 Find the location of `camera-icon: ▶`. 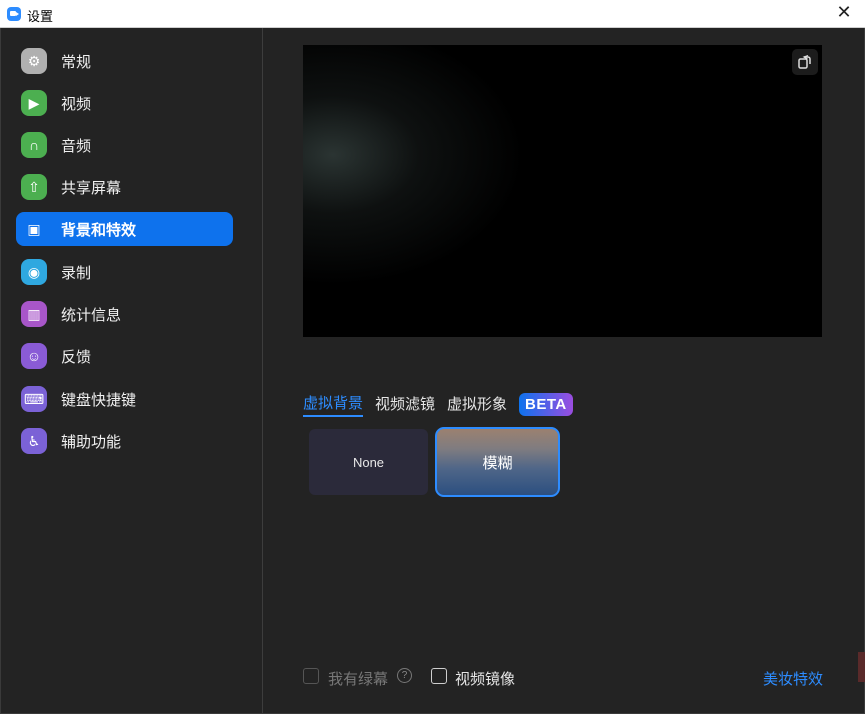

camera-icon: ▶ is located at coordinates (34, 103).